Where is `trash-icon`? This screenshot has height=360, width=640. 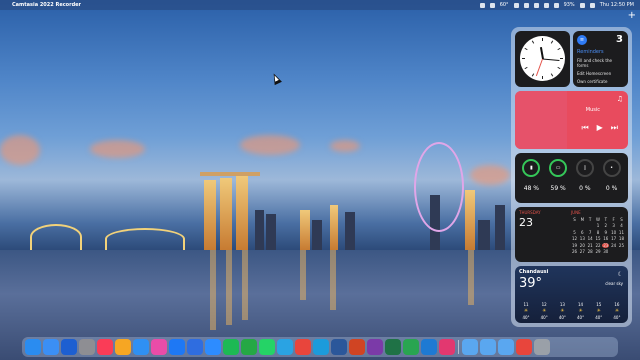 trash-icon is located at coordinates (542, 347).